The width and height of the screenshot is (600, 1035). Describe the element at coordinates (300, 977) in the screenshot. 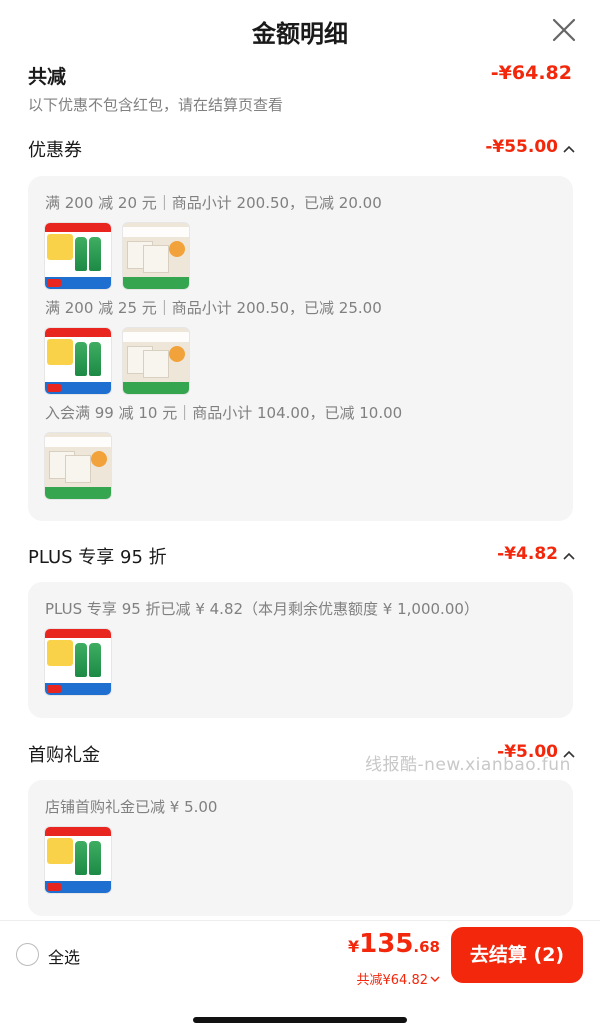

I see `checkout-bar: 全选 ¥135.68 共减¥64.82 去结算 (2)` at that location.